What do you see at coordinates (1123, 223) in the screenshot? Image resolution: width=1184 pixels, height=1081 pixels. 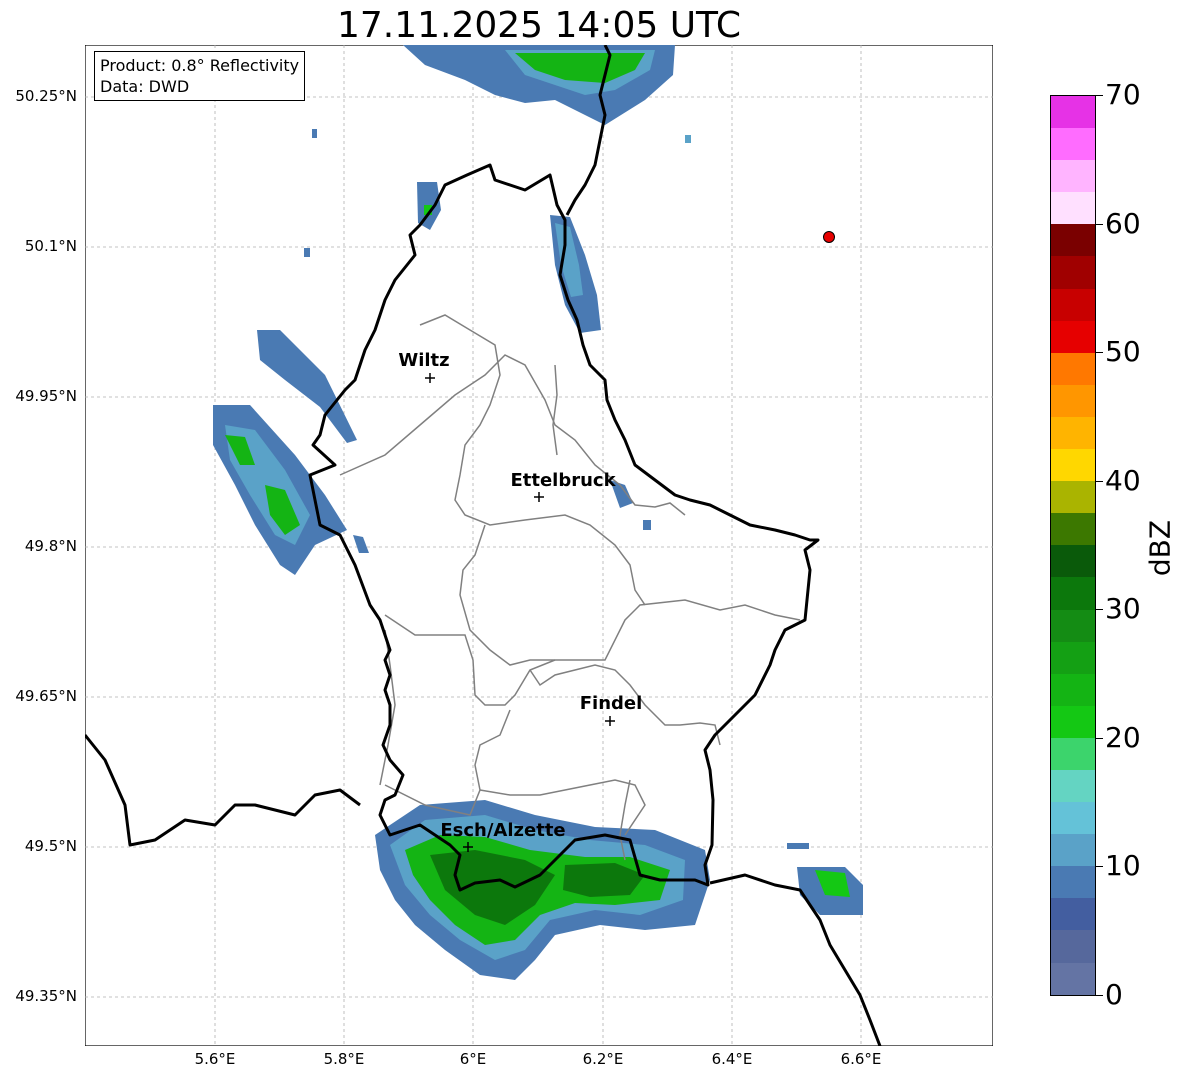 I see `colorbar-tick-label: 60` at bounding box center [1123, 223].